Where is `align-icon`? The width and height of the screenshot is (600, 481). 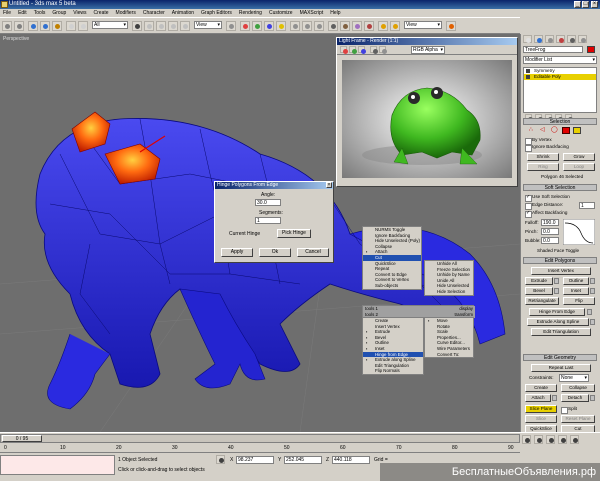
align-icon is located at coordinates (319, 26).